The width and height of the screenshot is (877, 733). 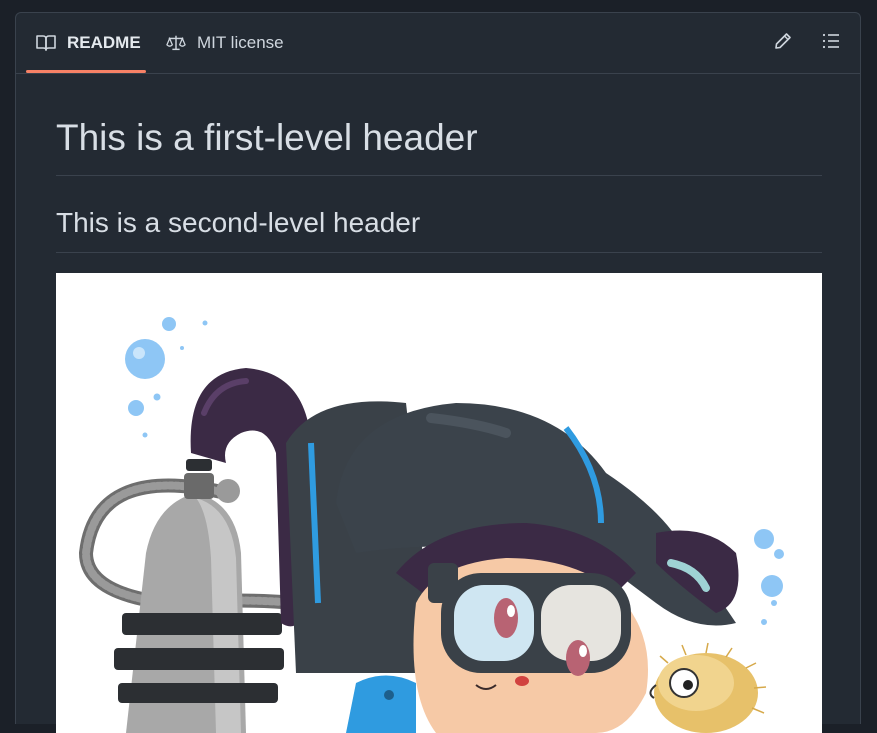 I want to click on subheader-divider, so click(x=439, y=252).